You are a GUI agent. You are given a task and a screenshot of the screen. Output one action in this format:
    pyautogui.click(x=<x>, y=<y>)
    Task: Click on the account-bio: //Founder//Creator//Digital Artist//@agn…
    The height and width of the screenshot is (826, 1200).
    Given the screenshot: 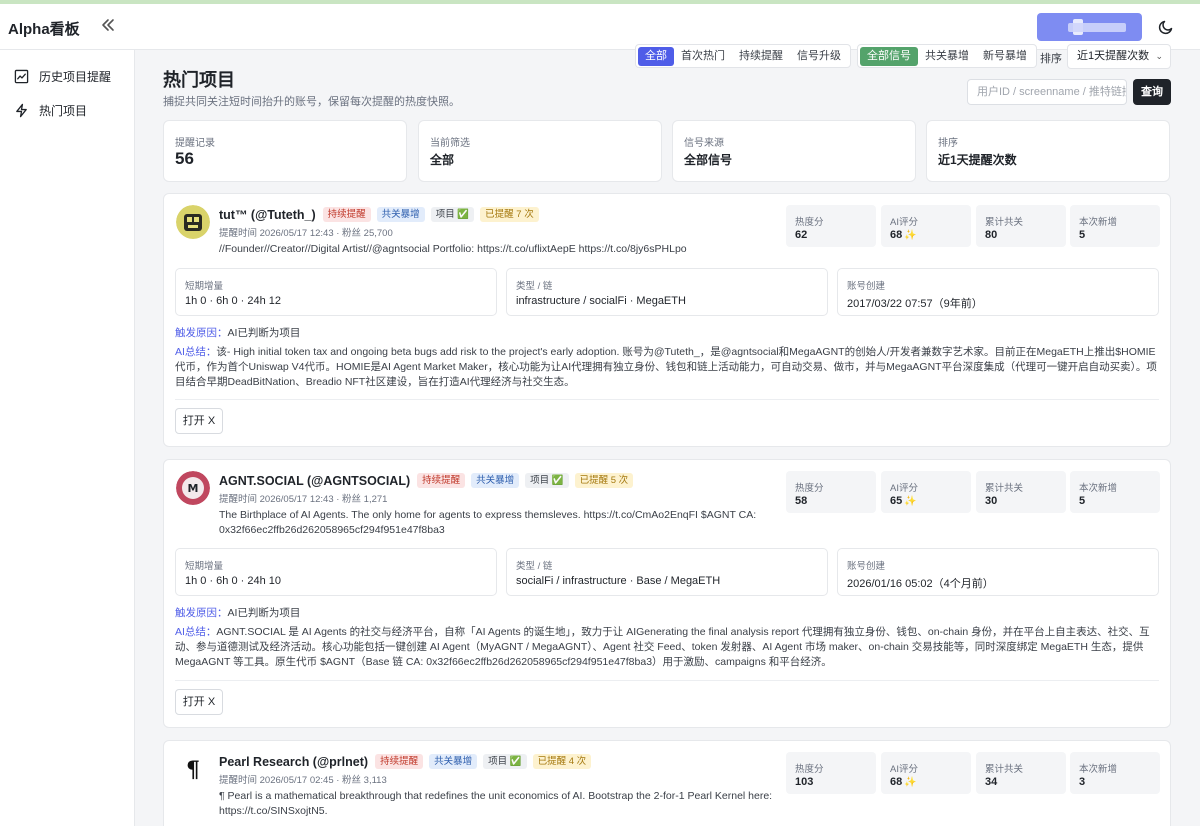 What is the action you would take?
    pyautogui.click(x=453, y=249)
    